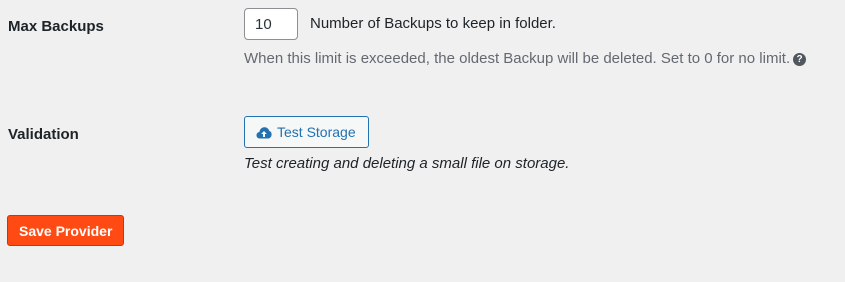 This screenshot has width=845, height=282. I want to click on test-storage-button: Test Storage, so click(306, 132).